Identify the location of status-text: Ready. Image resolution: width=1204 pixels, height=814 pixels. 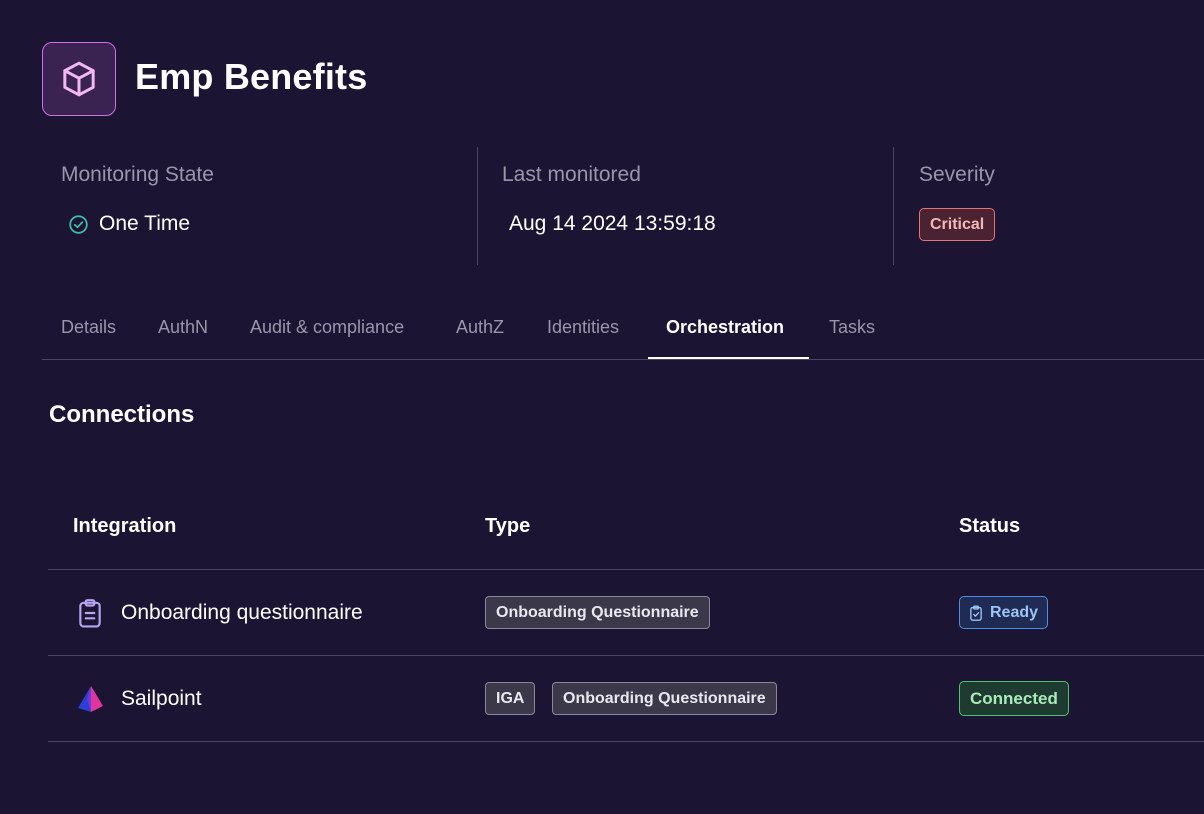
(1014, 612).